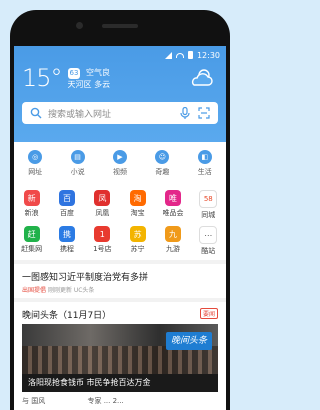 The height and width of the screenshot is (410, 320). What do you see at coordinates (173, 213) in the screenshot?
I see `app-label: 唯品会` at bounding box center [173, 213].